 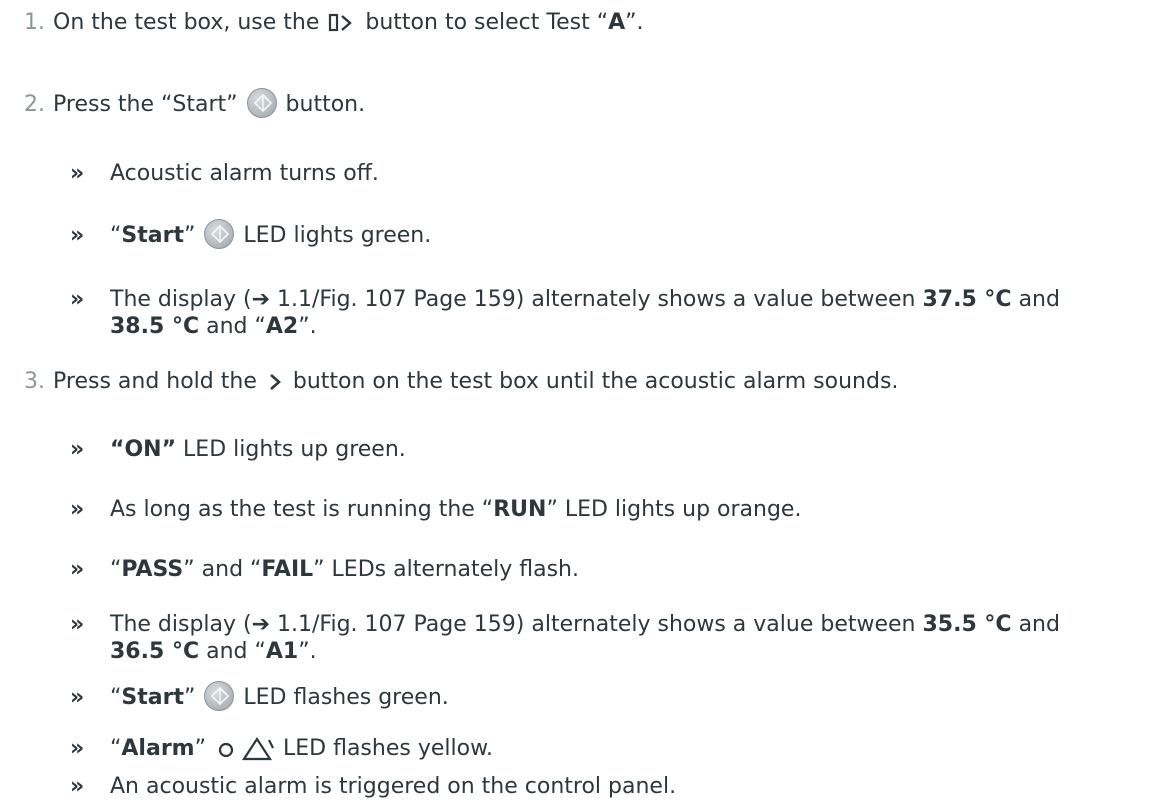 I want to click on step-number: 3., so click(x=34, y=381).